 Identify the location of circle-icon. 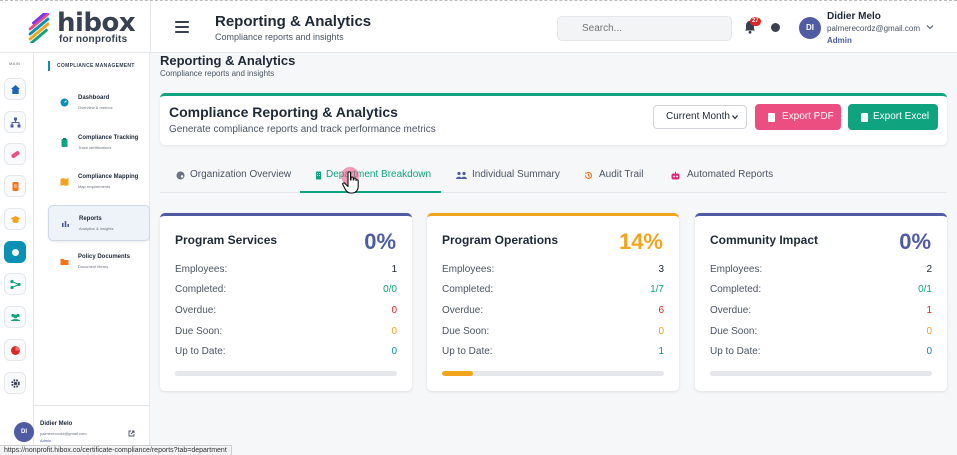
(15, 252).